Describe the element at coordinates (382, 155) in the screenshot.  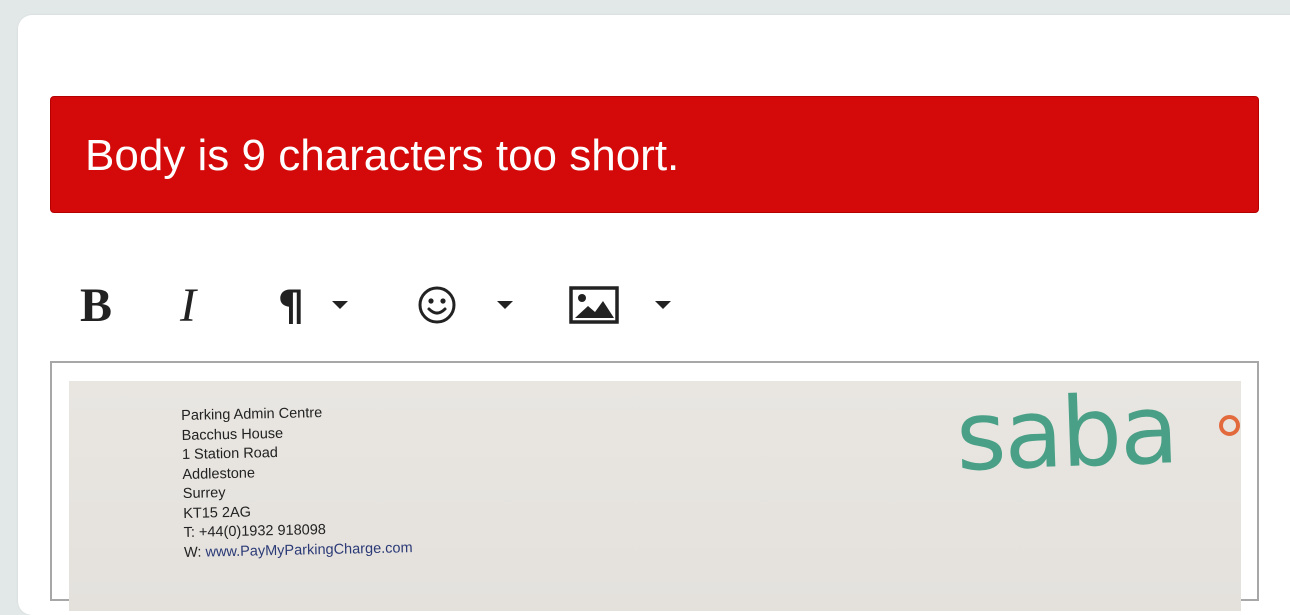
I see `error-message: Body is 9 characters too short.` at that location.